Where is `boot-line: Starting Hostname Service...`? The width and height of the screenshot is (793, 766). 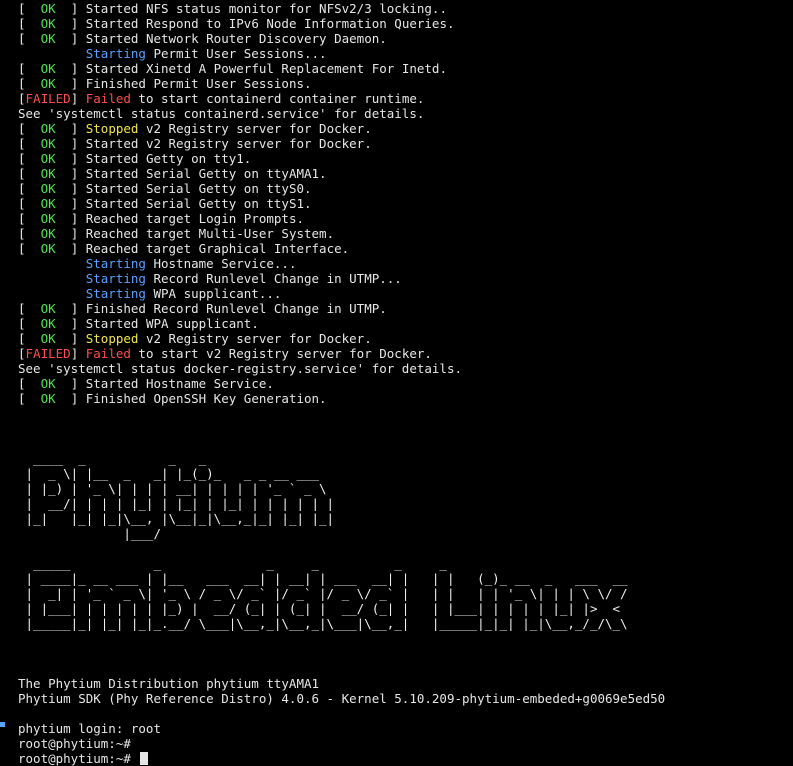 boot-line: Starting Hostname Service... is located at coordinates (405, 263).